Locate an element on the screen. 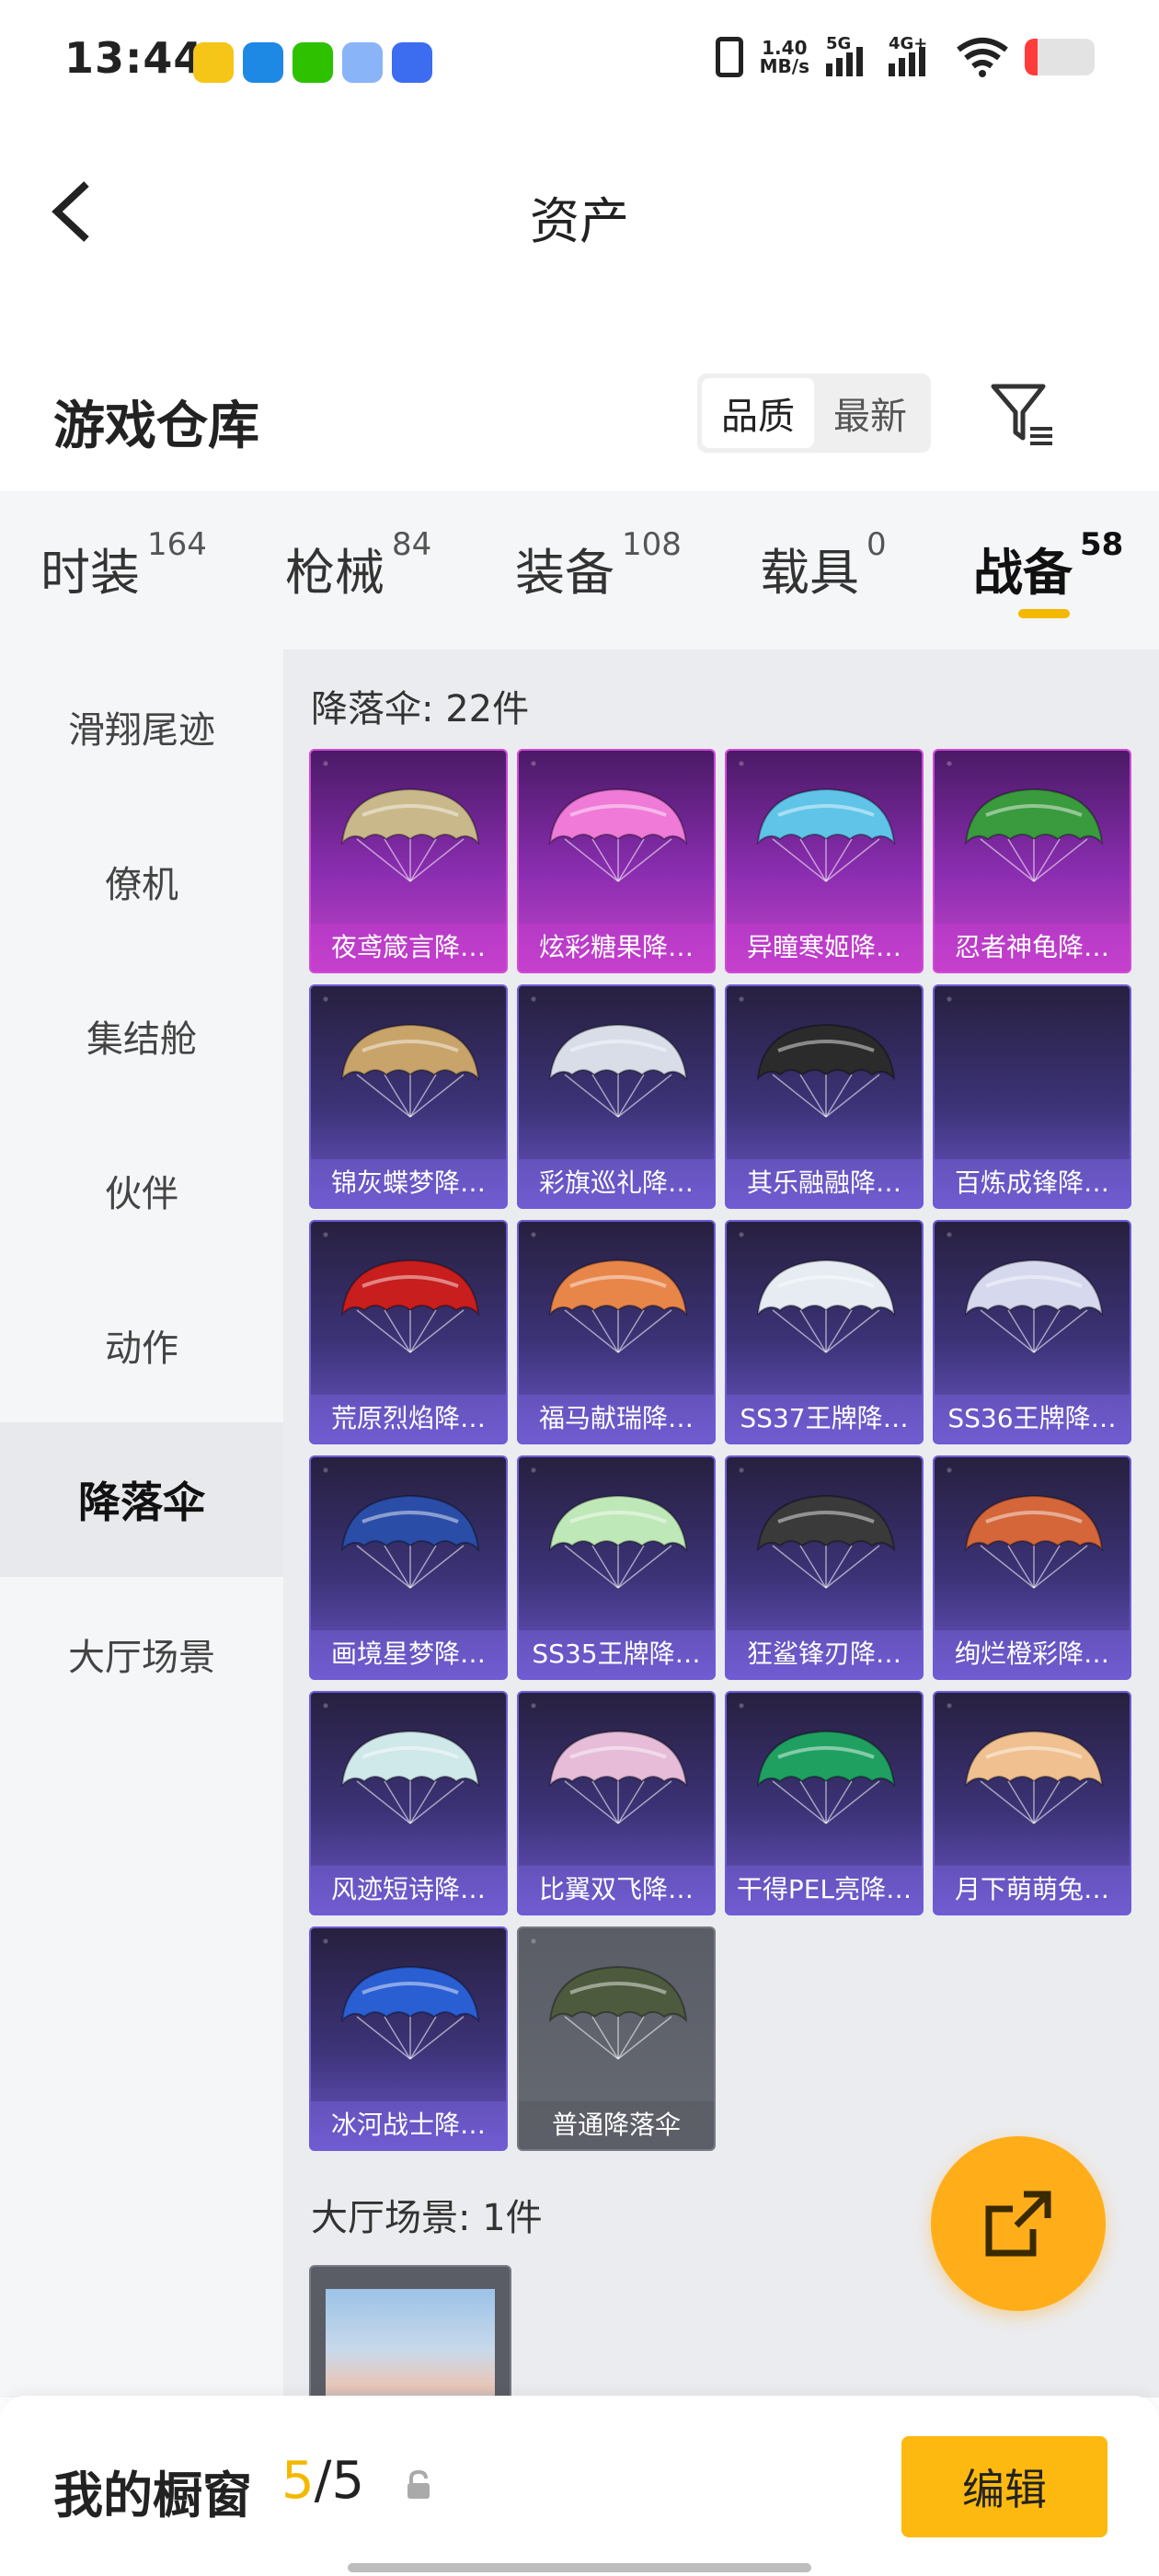 The width and height of the screenshot is (1159, 2576). tab-war-prep: 战备 58 is located at coordinates (1048, 565).